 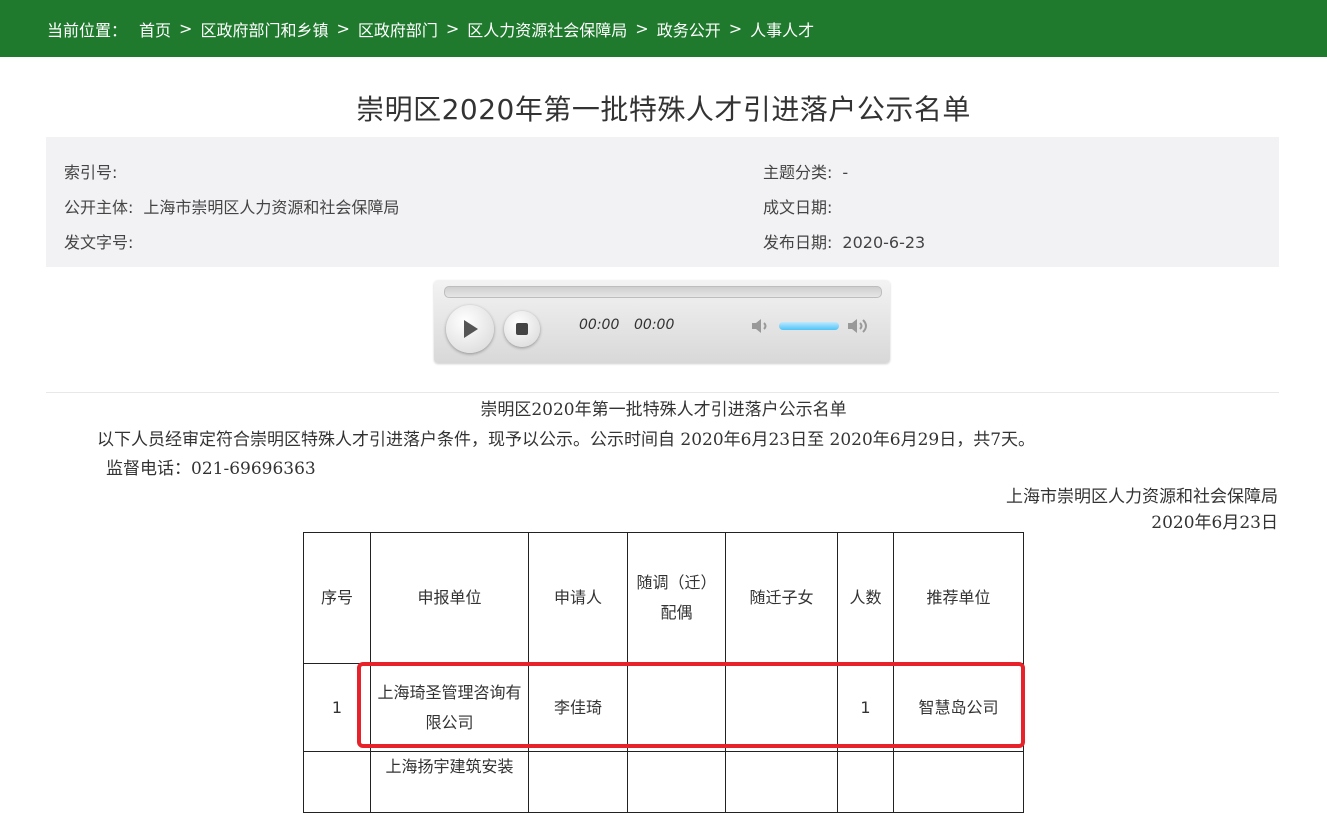 What do you see at coordinates (99, 207) in the screenshot?
I see `publisher-label: 公开主体:` at bounding box center [99, 207].